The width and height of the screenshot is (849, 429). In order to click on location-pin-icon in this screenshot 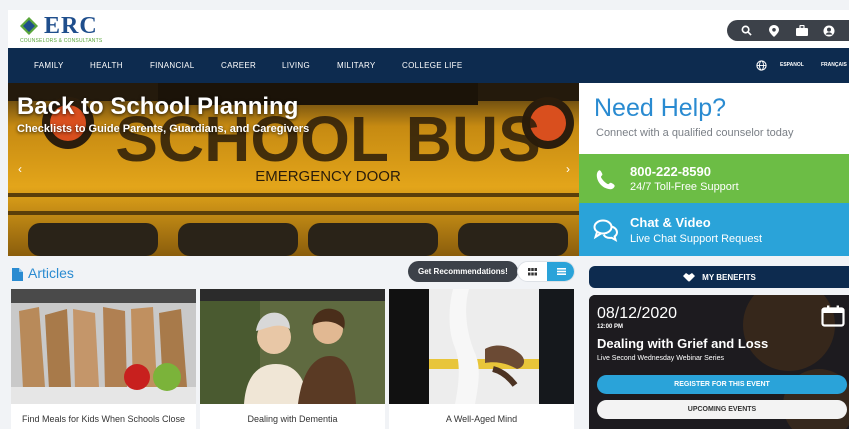, I will do `click(774, 31)`.